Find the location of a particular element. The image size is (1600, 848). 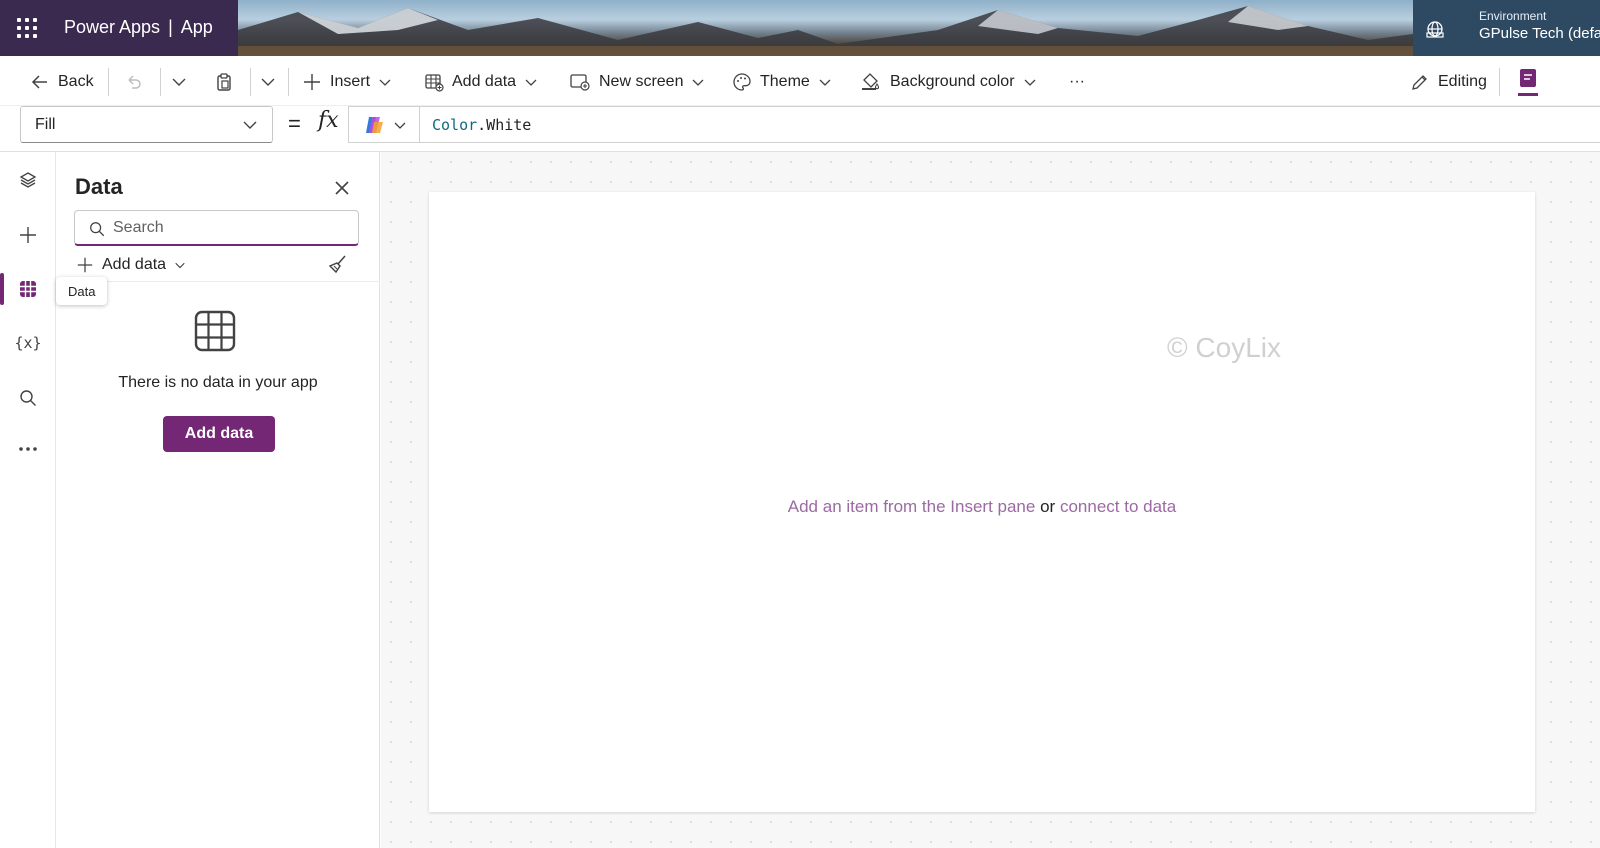

undo-icon is located at coordinates (134, 82).